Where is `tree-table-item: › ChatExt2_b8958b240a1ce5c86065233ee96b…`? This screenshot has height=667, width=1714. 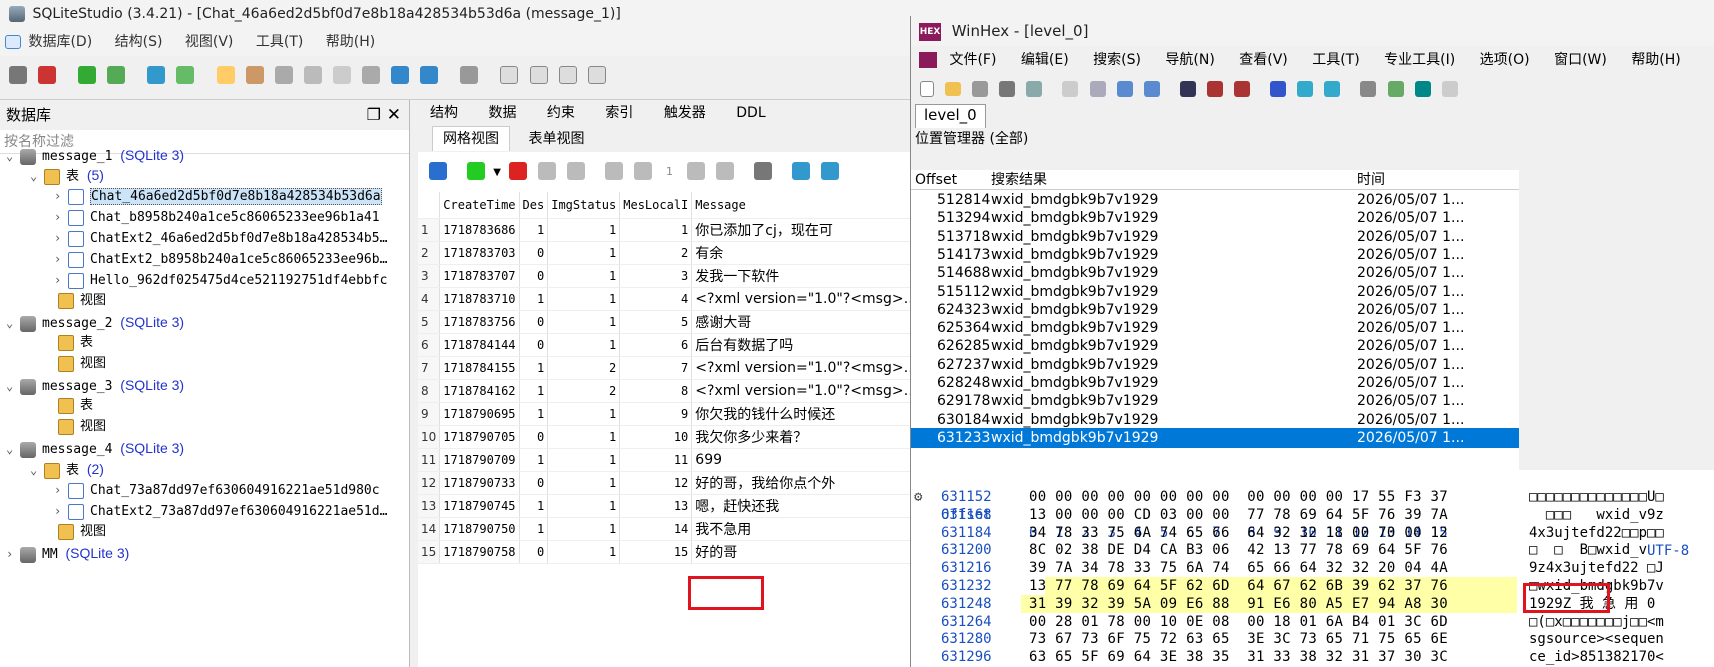
tree-table-item: › ChatExt2_b8958b240a1ce5c86065233ee96b… is located at coordinates (220, 259).